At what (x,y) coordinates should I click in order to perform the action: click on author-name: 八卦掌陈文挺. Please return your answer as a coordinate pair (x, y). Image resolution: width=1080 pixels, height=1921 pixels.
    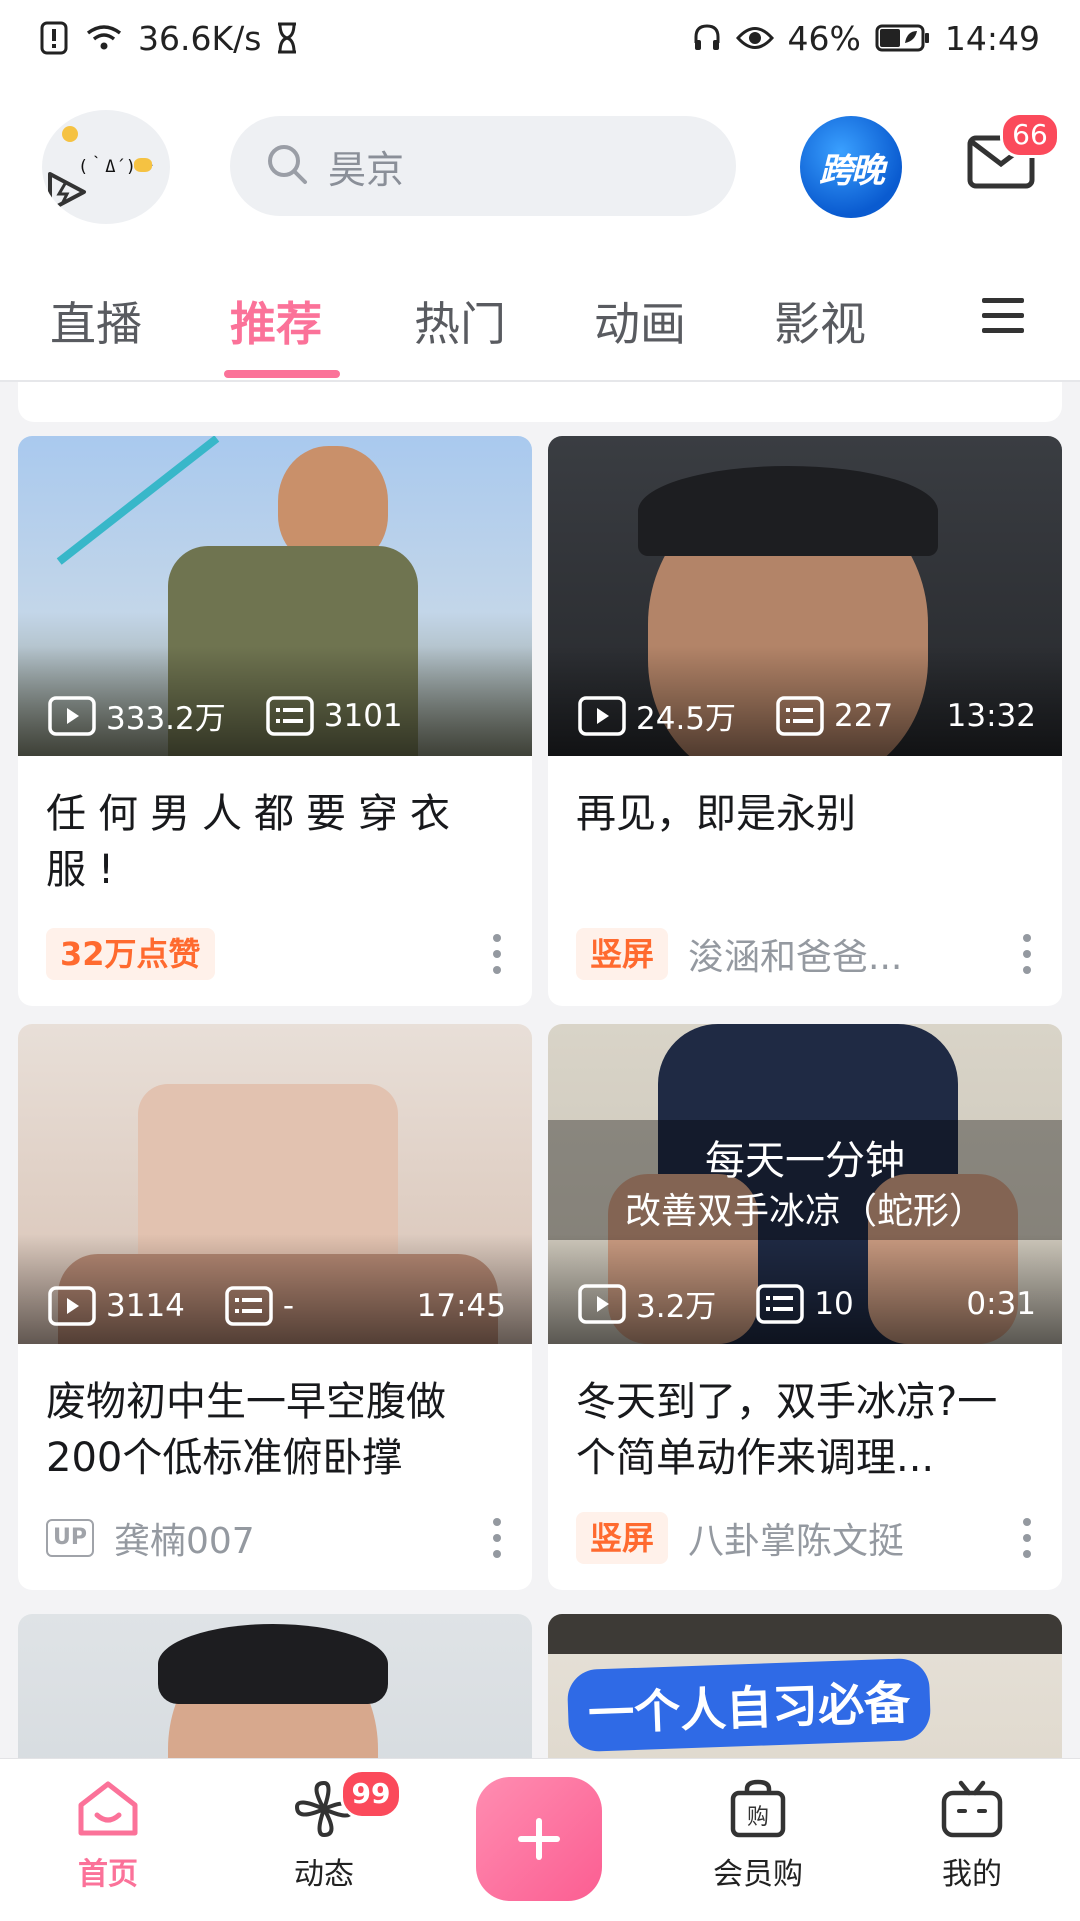
    Looking at the image, I should click on (796, 1538).